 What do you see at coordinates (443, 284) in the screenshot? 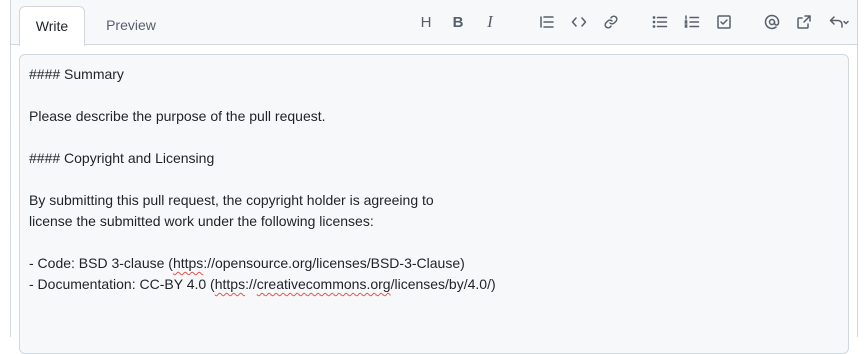
I see `doc-license-url-path: /licenses/by/4.0/)` at bounding box center [443, 284].